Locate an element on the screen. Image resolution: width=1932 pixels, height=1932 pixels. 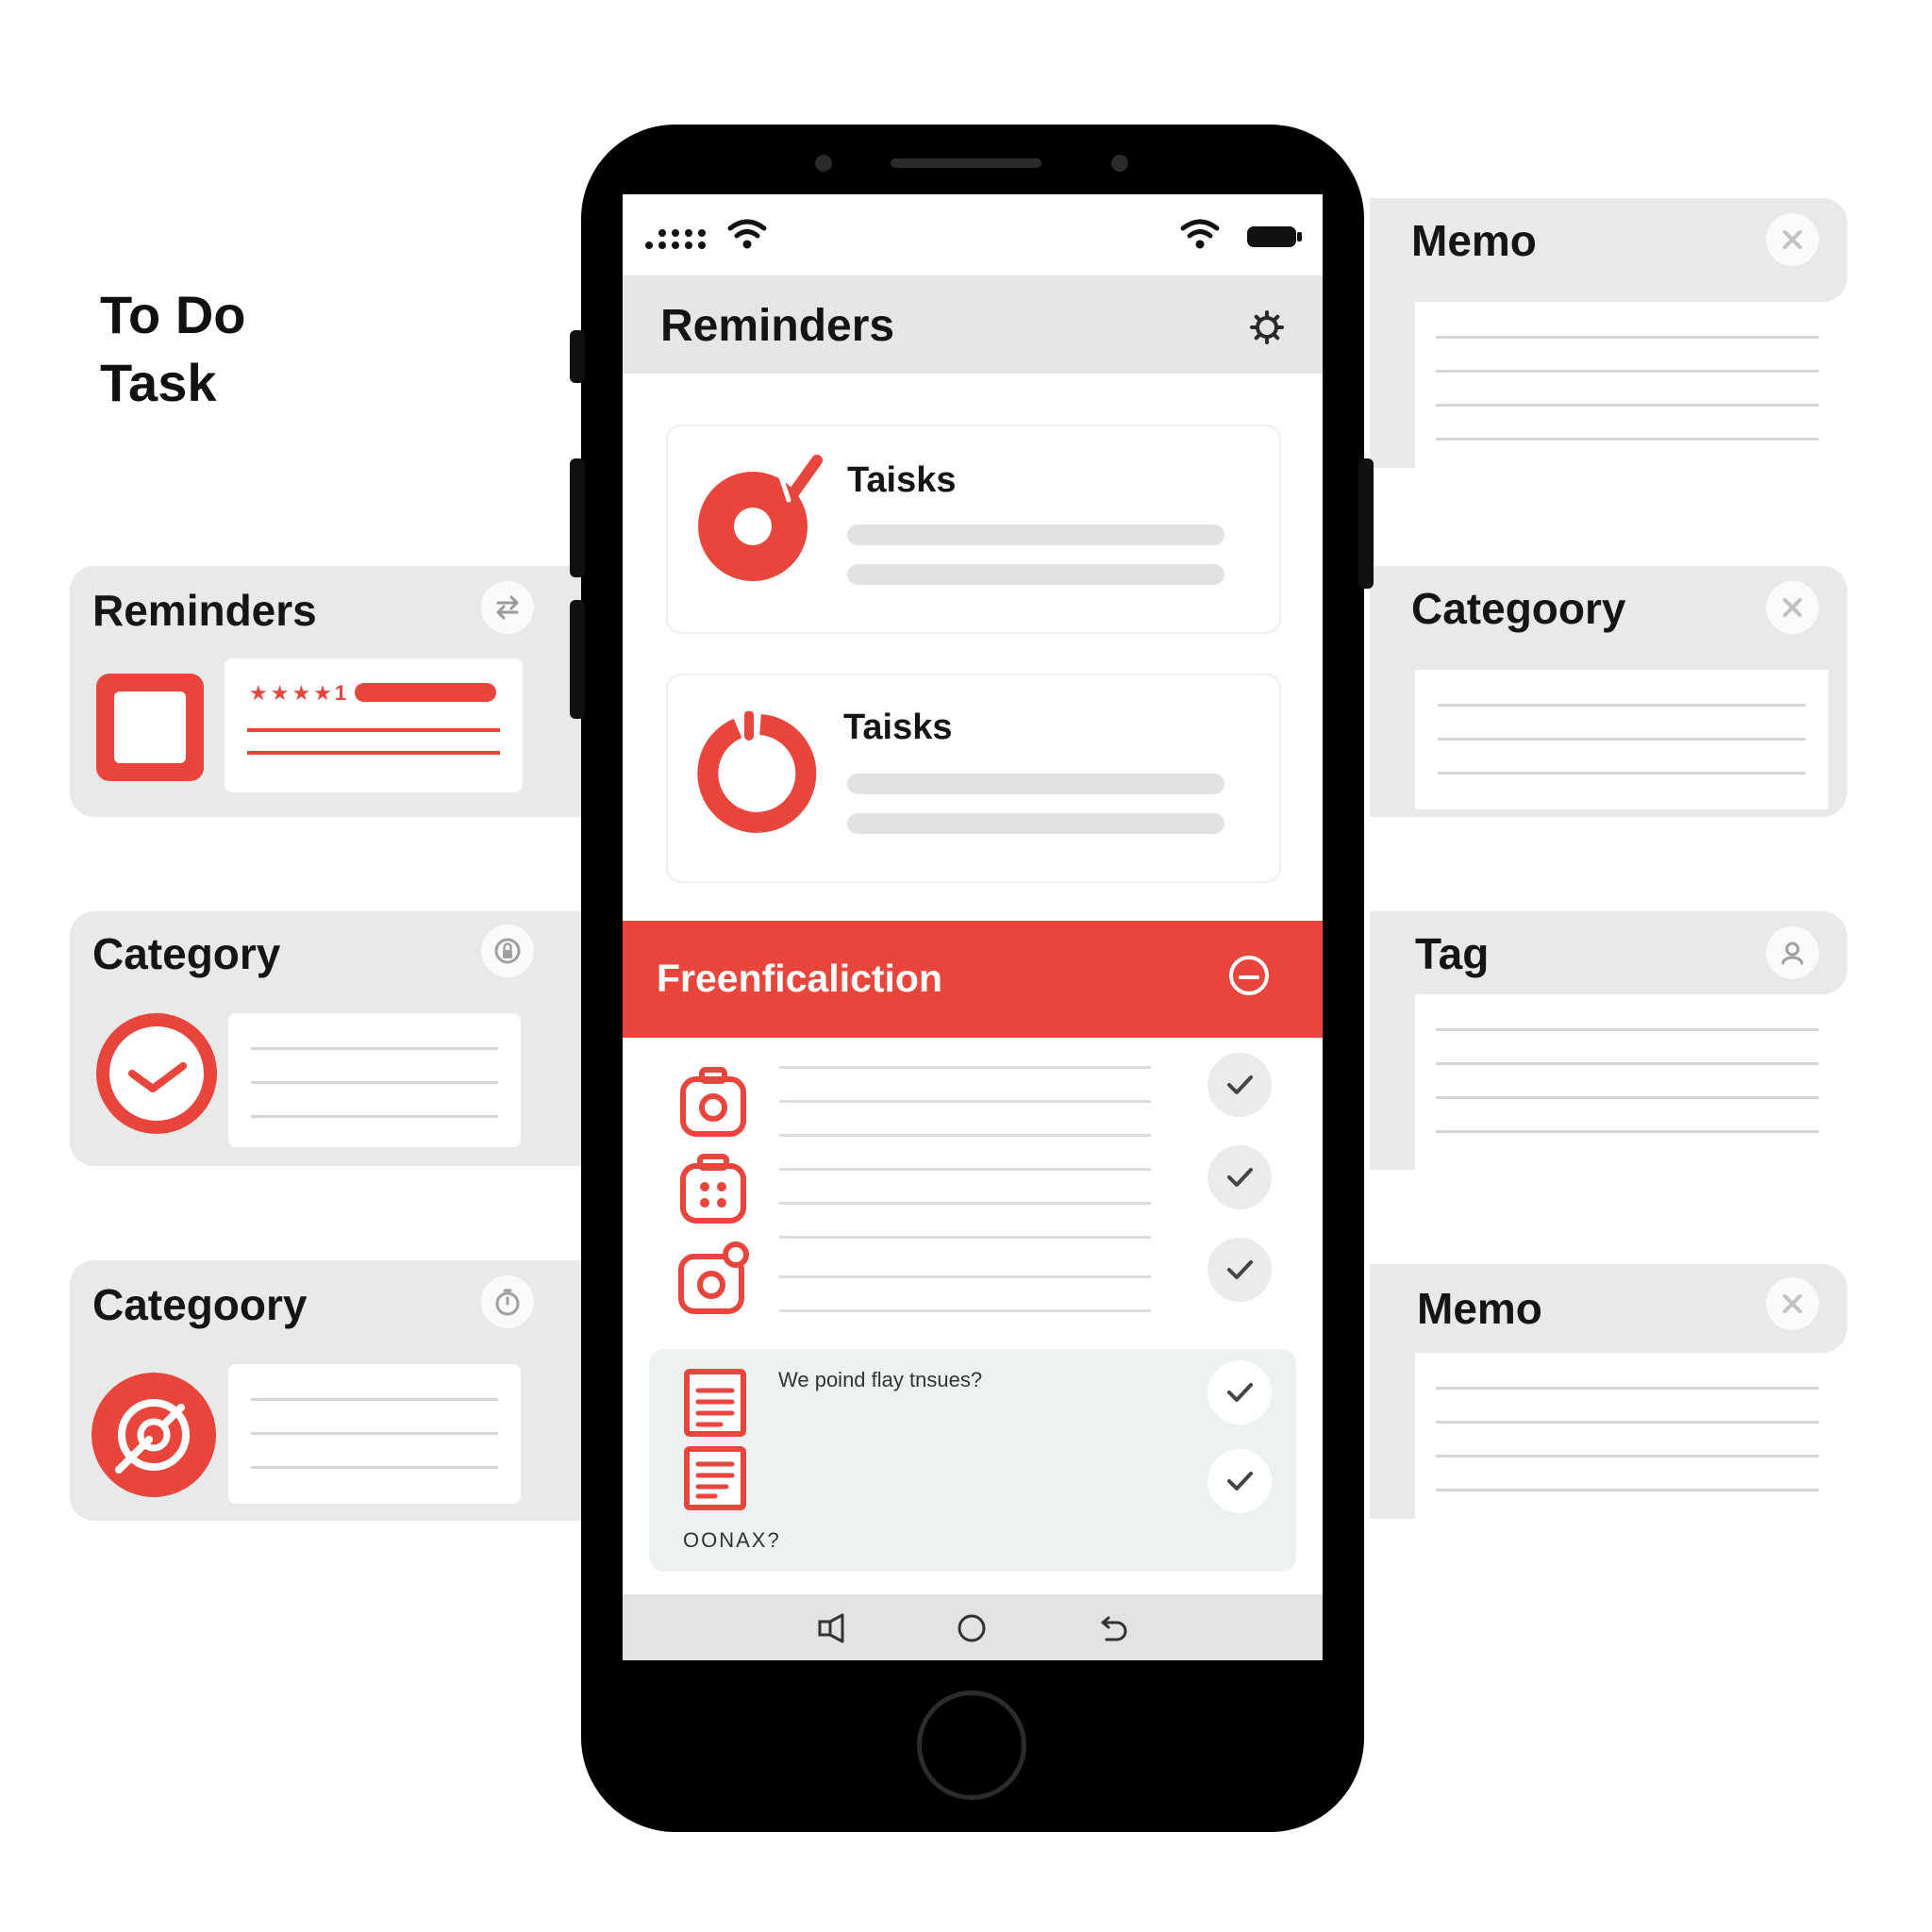
status-bar is located at coordinates (973, 235).